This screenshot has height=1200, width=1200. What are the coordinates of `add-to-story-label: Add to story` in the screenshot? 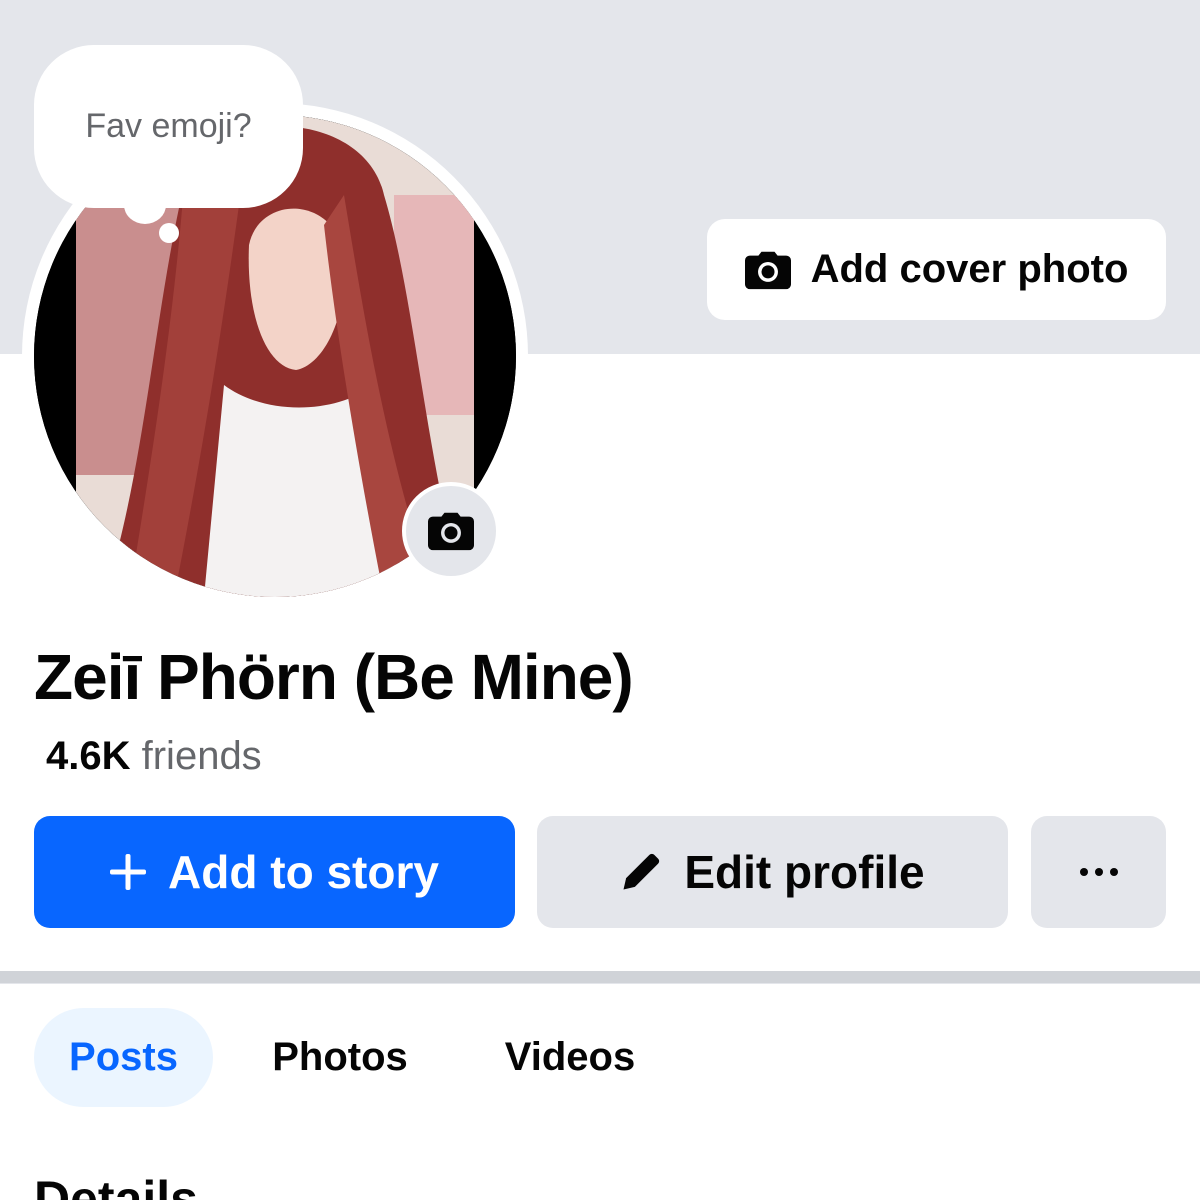 It's located at (303, 872).